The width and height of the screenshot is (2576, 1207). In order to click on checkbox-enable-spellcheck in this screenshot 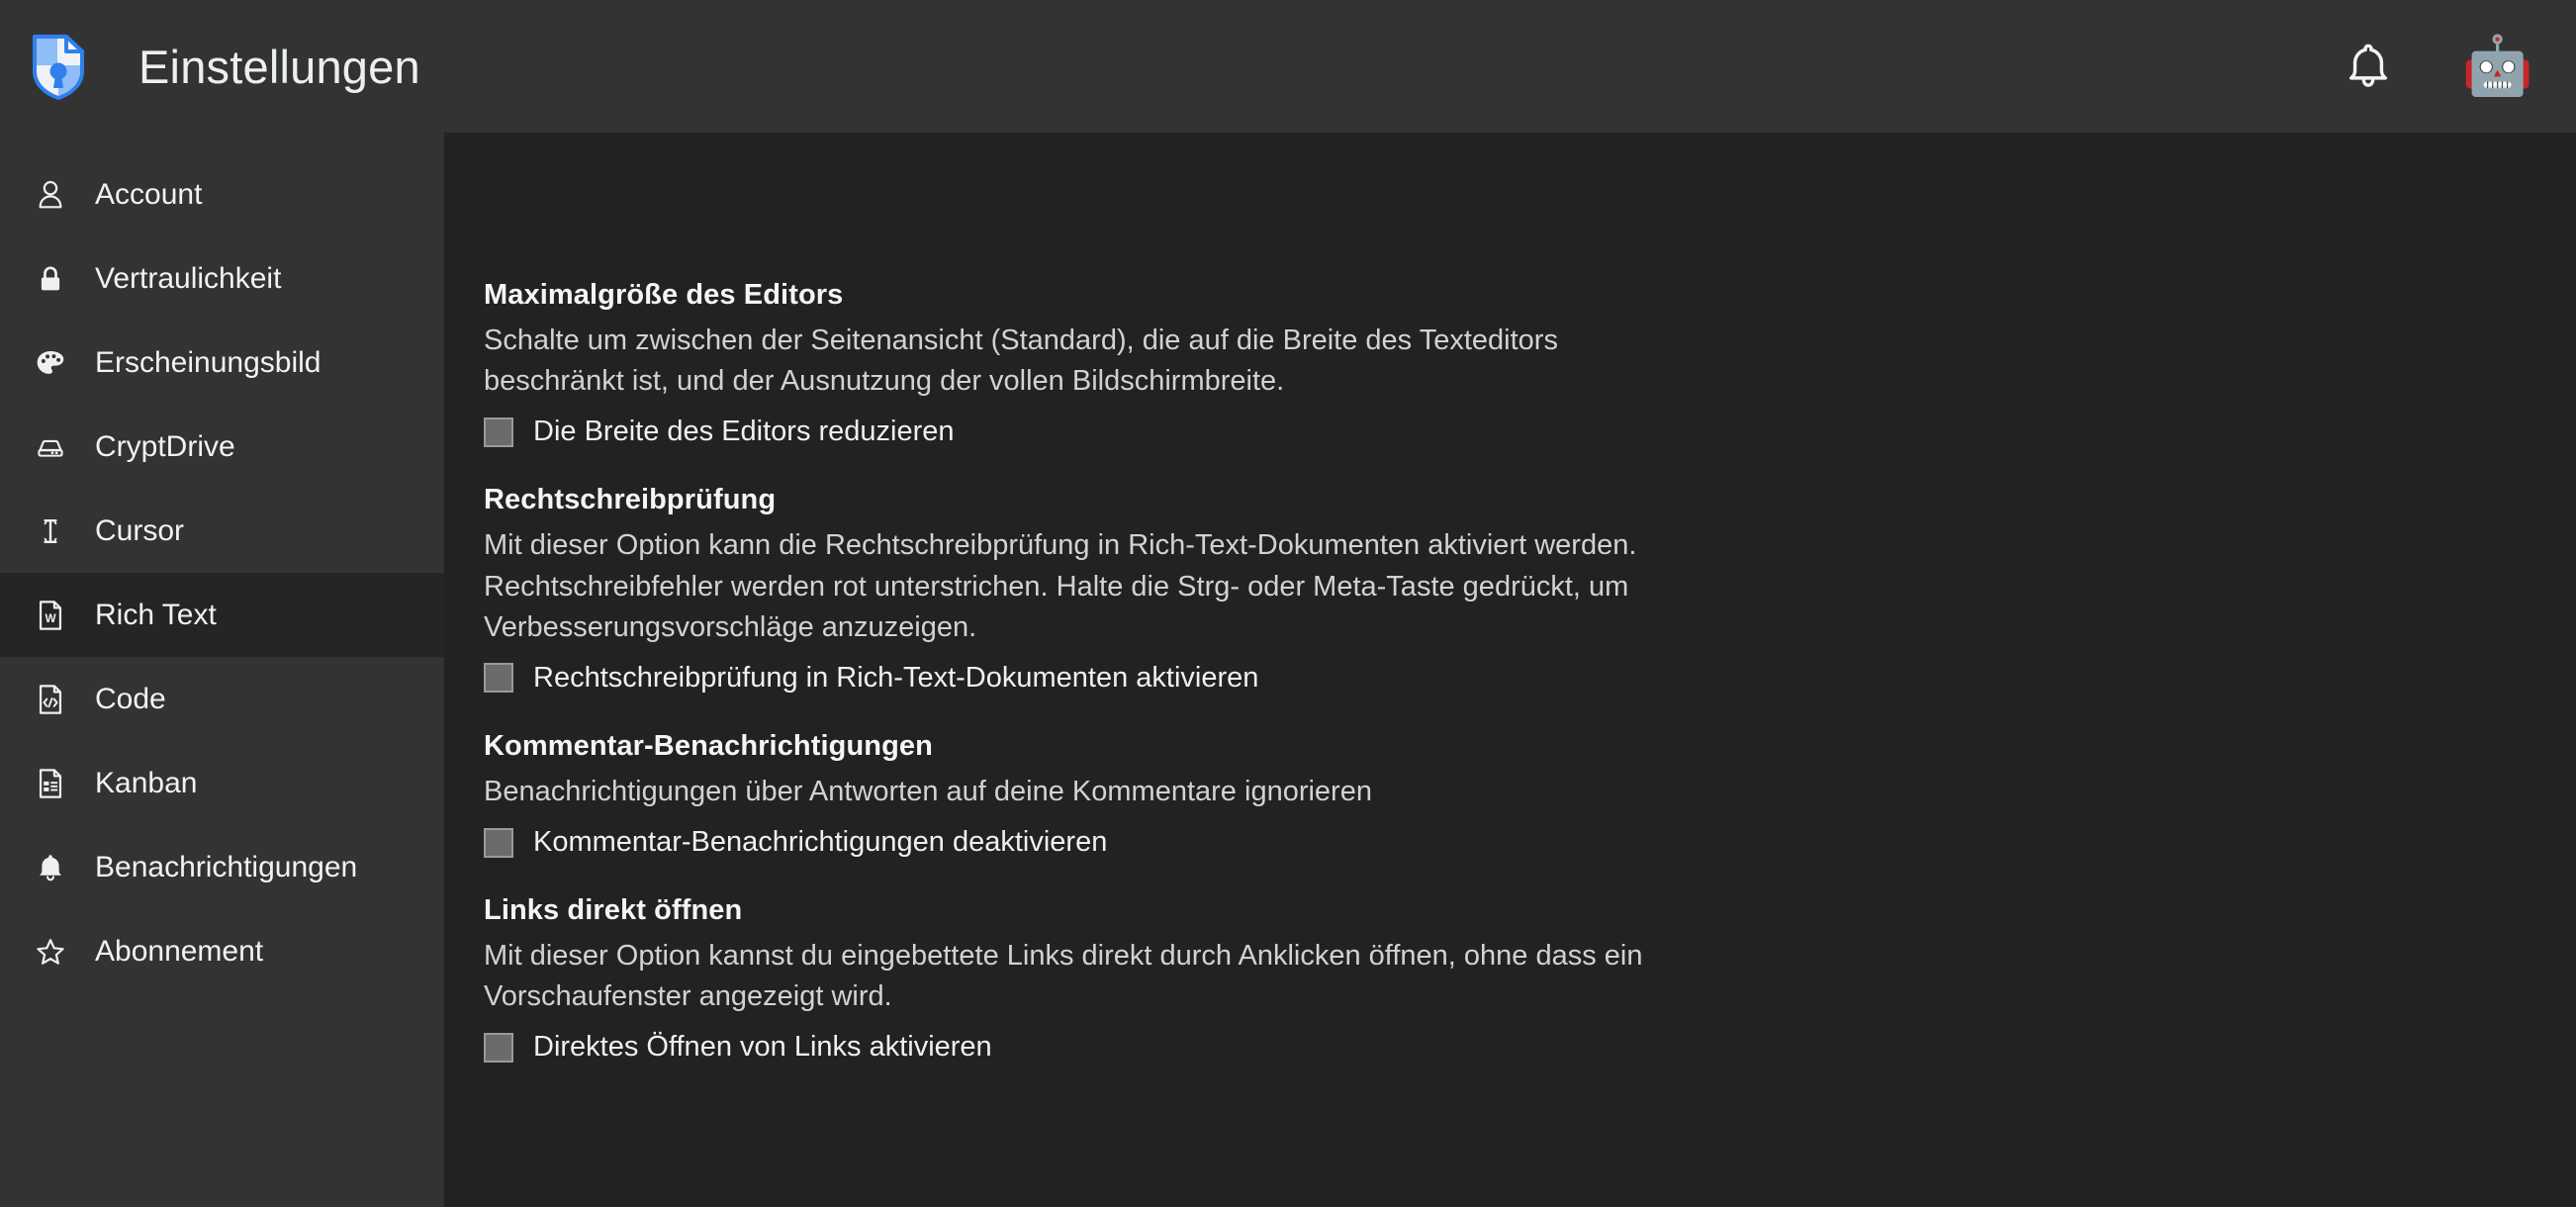, I will do `click(498, 679)`.